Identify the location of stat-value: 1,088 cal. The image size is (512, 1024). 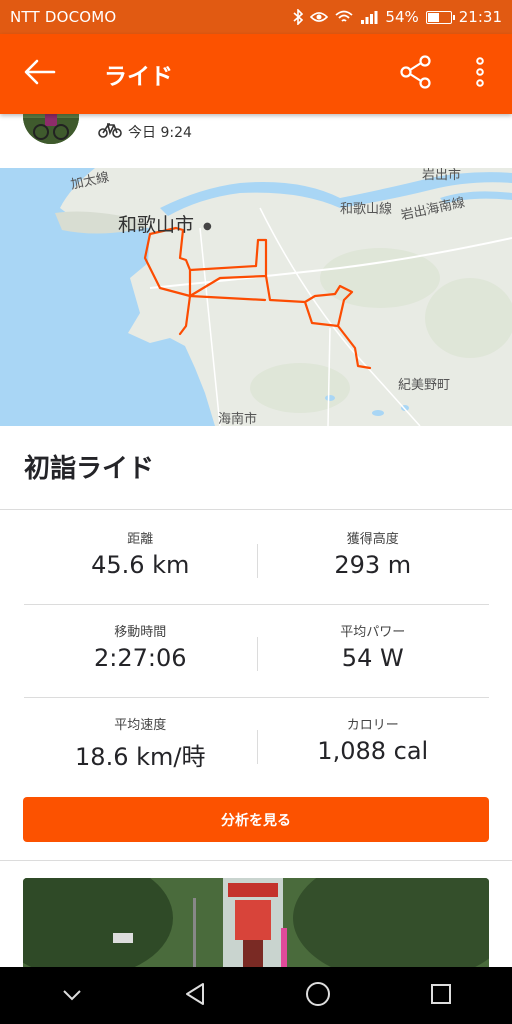
(373, 751).